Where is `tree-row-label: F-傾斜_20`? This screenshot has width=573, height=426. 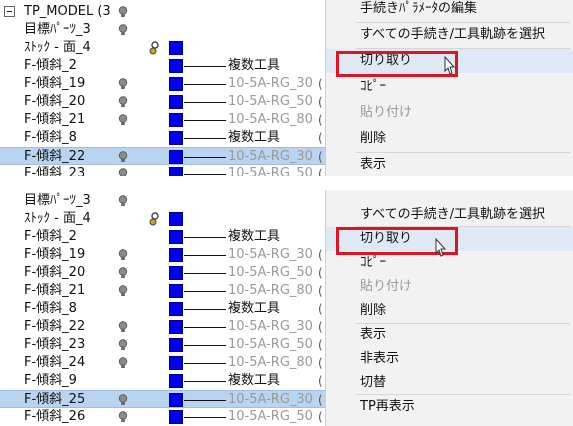 tree-row-label: F-傾斜_20 is located at coordinates (55, 272).